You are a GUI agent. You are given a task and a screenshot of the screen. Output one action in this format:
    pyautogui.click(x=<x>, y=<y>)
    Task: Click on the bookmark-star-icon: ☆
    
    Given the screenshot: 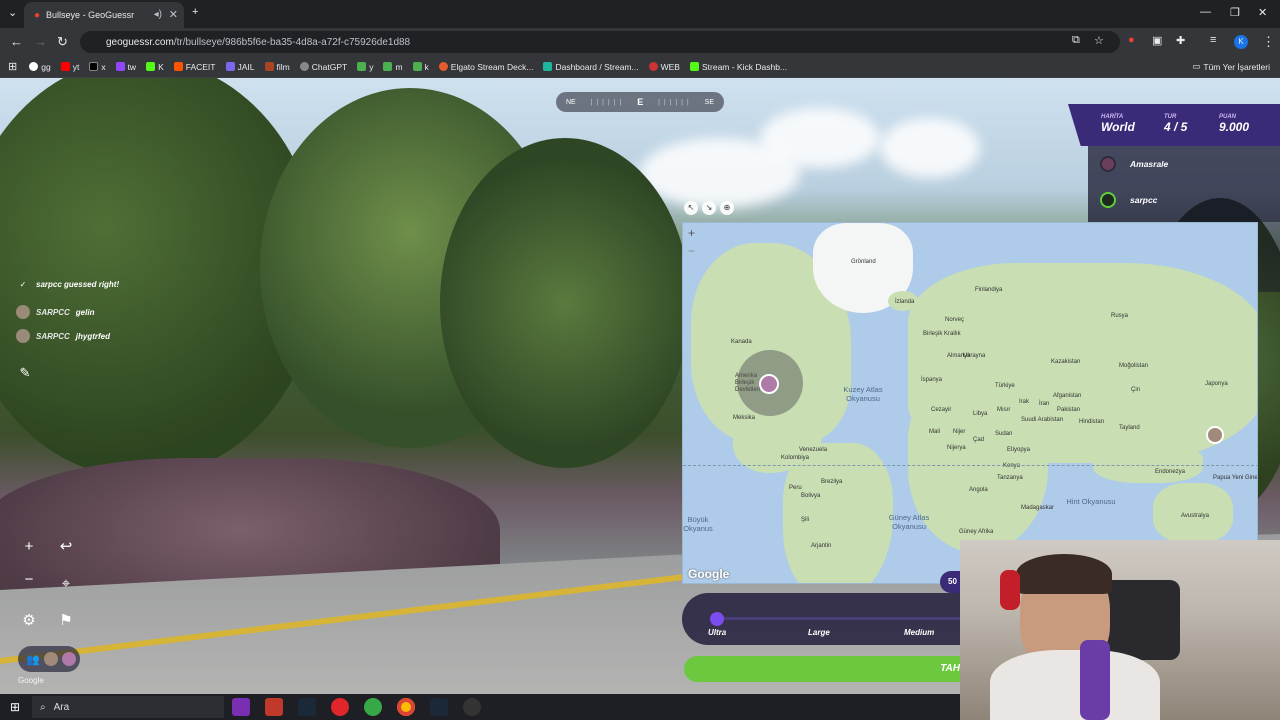 What is the action you would take?
    pyautogui.click(x=1099, y=40)
    